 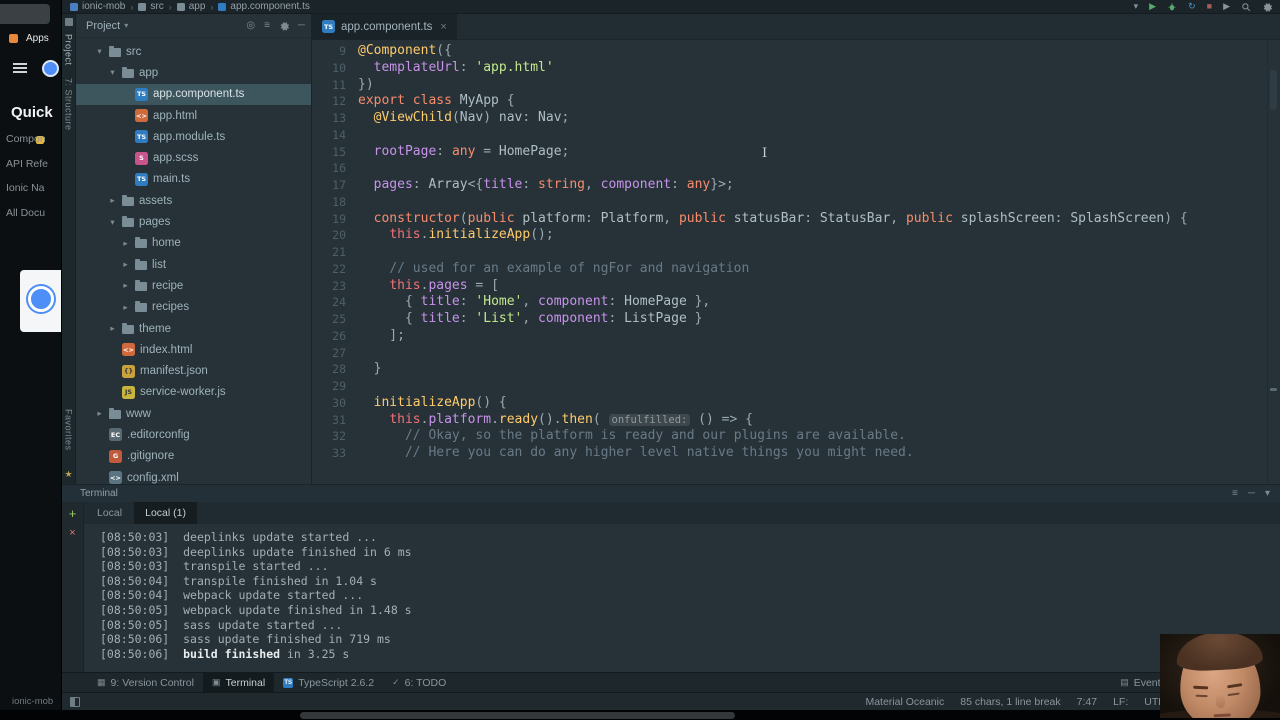 I want to click on toolwindow-toggle-icon, so click(x=75, y=701).